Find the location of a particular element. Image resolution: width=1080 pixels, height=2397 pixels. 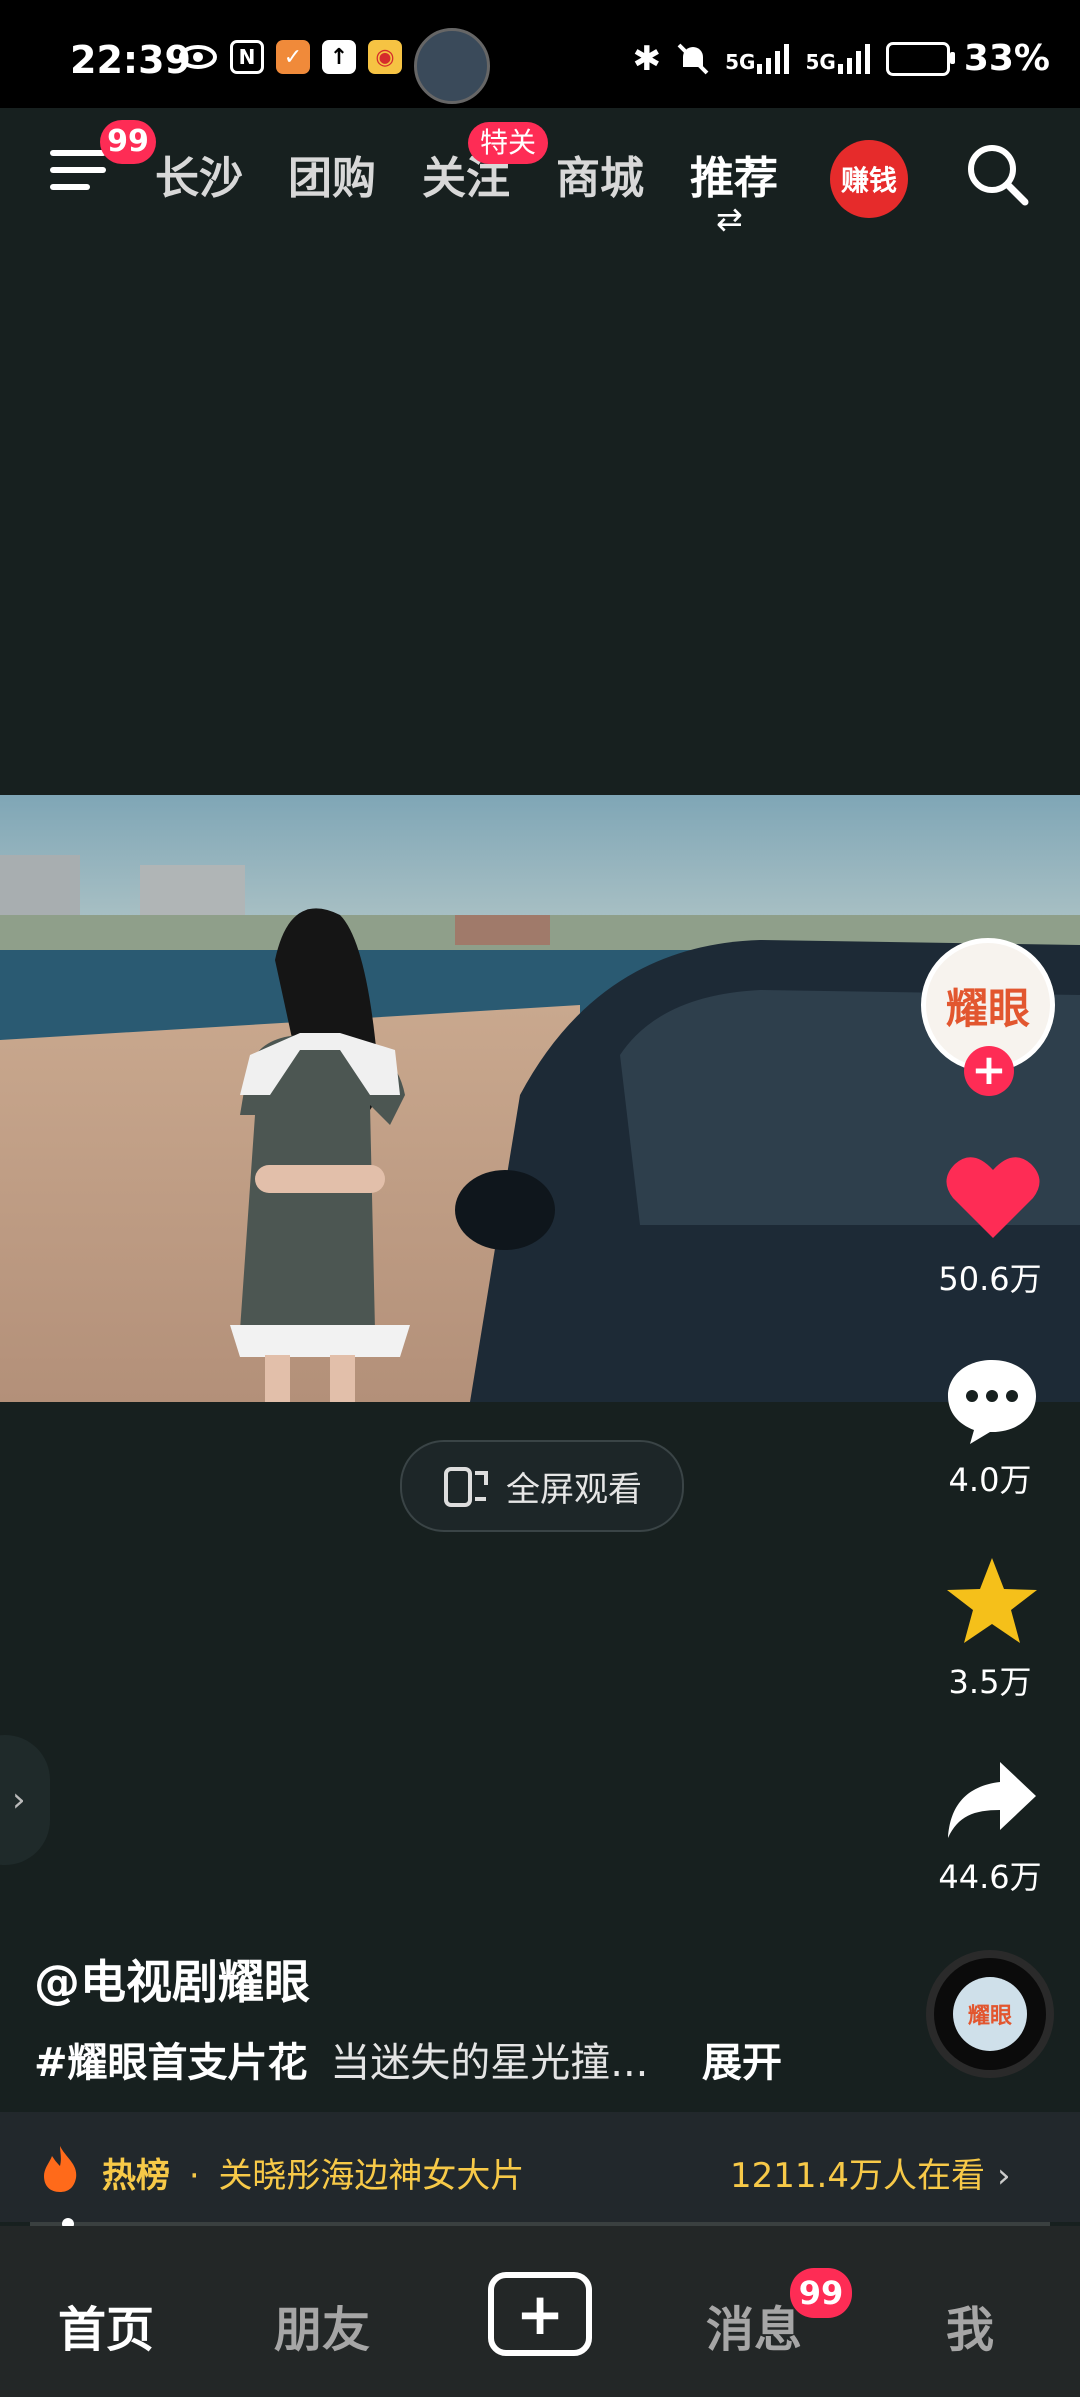

like-heart-icon is located at coordinates (993, 1196).